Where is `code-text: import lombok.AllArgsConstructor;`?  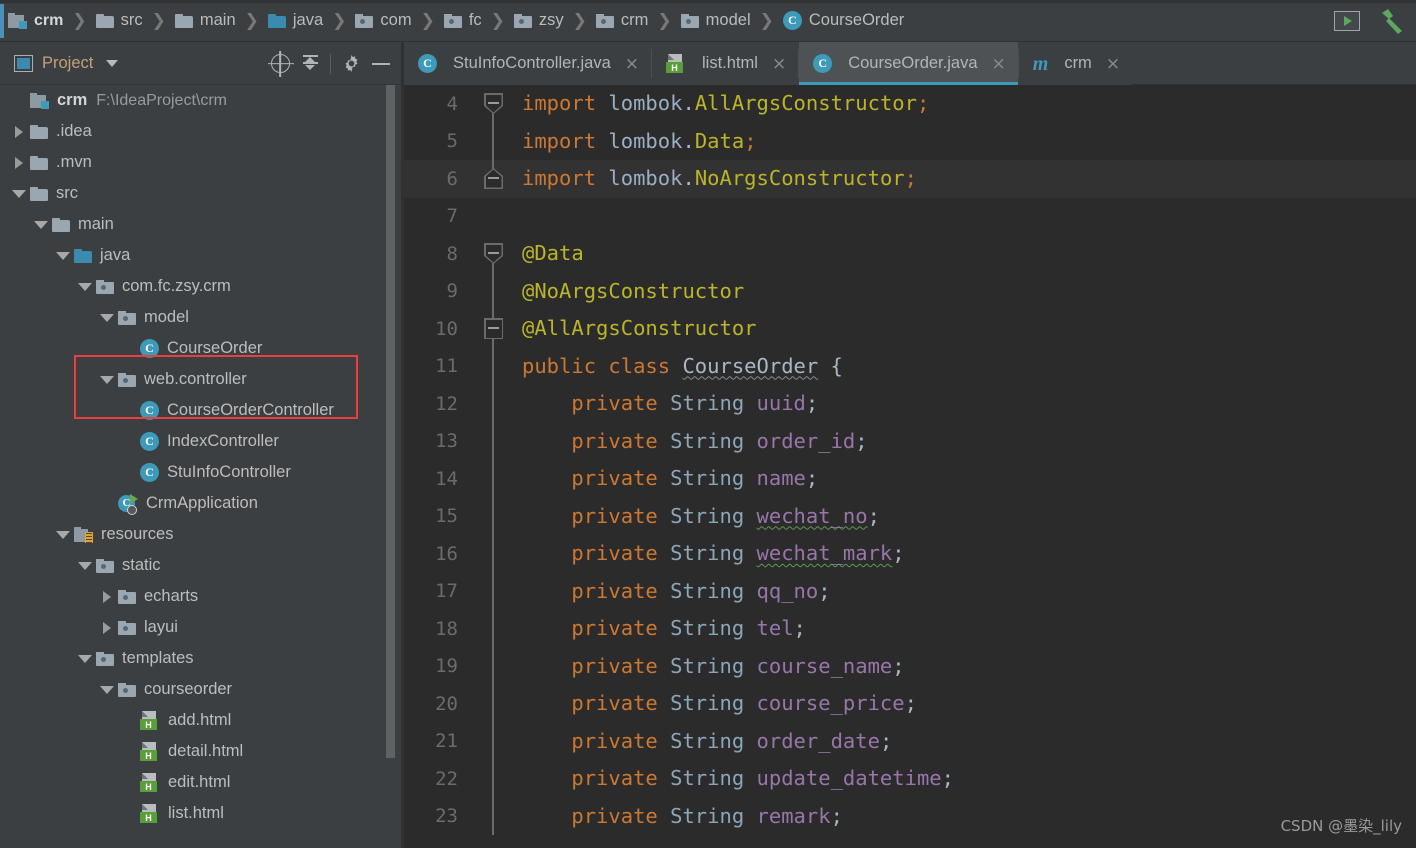 code-text: import lombok.AllArgsConstructor; is located at coordinates (965, 104).